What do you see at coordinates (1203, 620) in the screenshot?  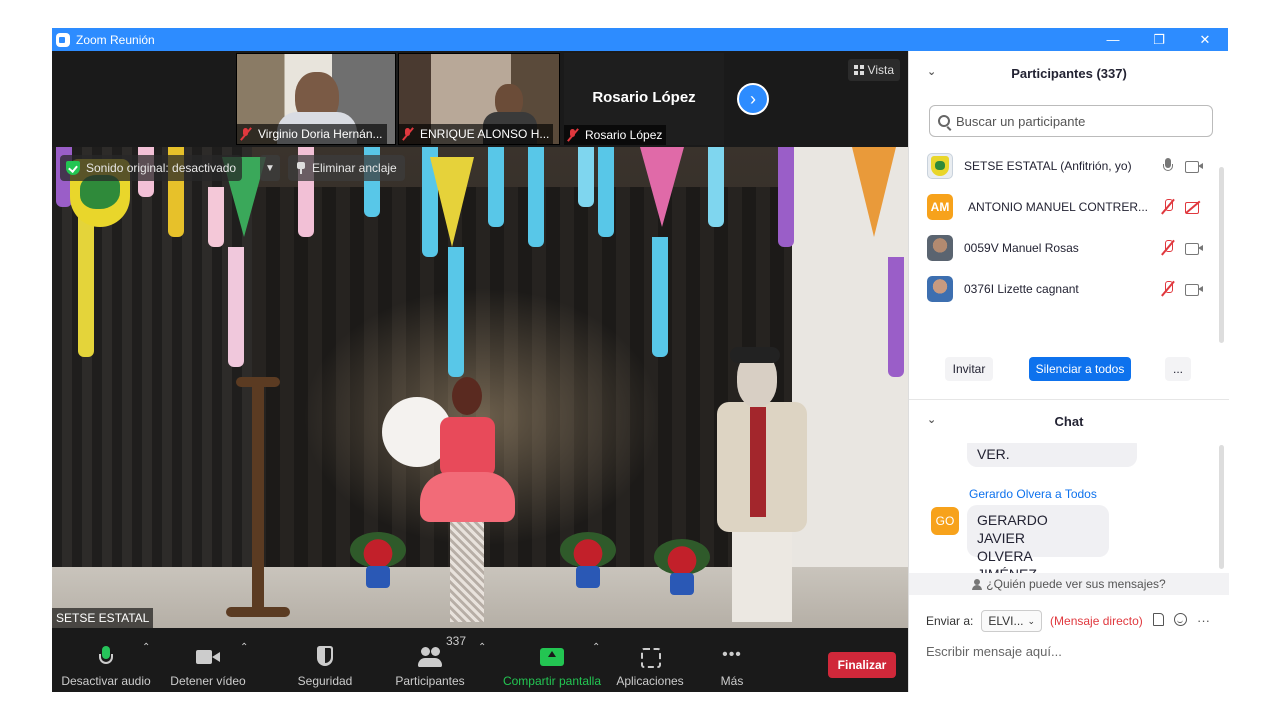 I see `more-dots-icon: ···` at bounding box center [1203, 620].